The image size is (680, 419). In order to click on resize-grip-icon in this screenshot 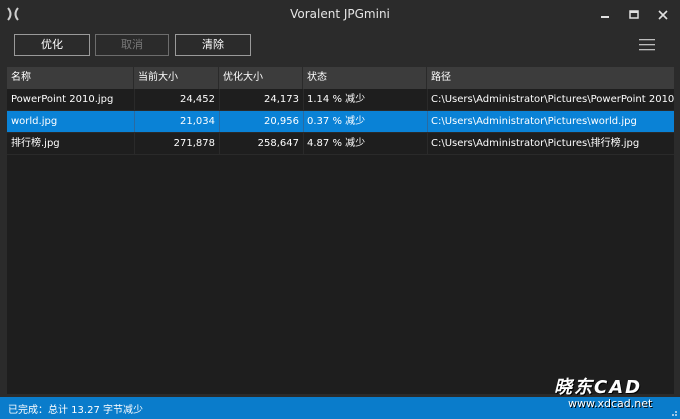, I will do `click(673, 412)`.